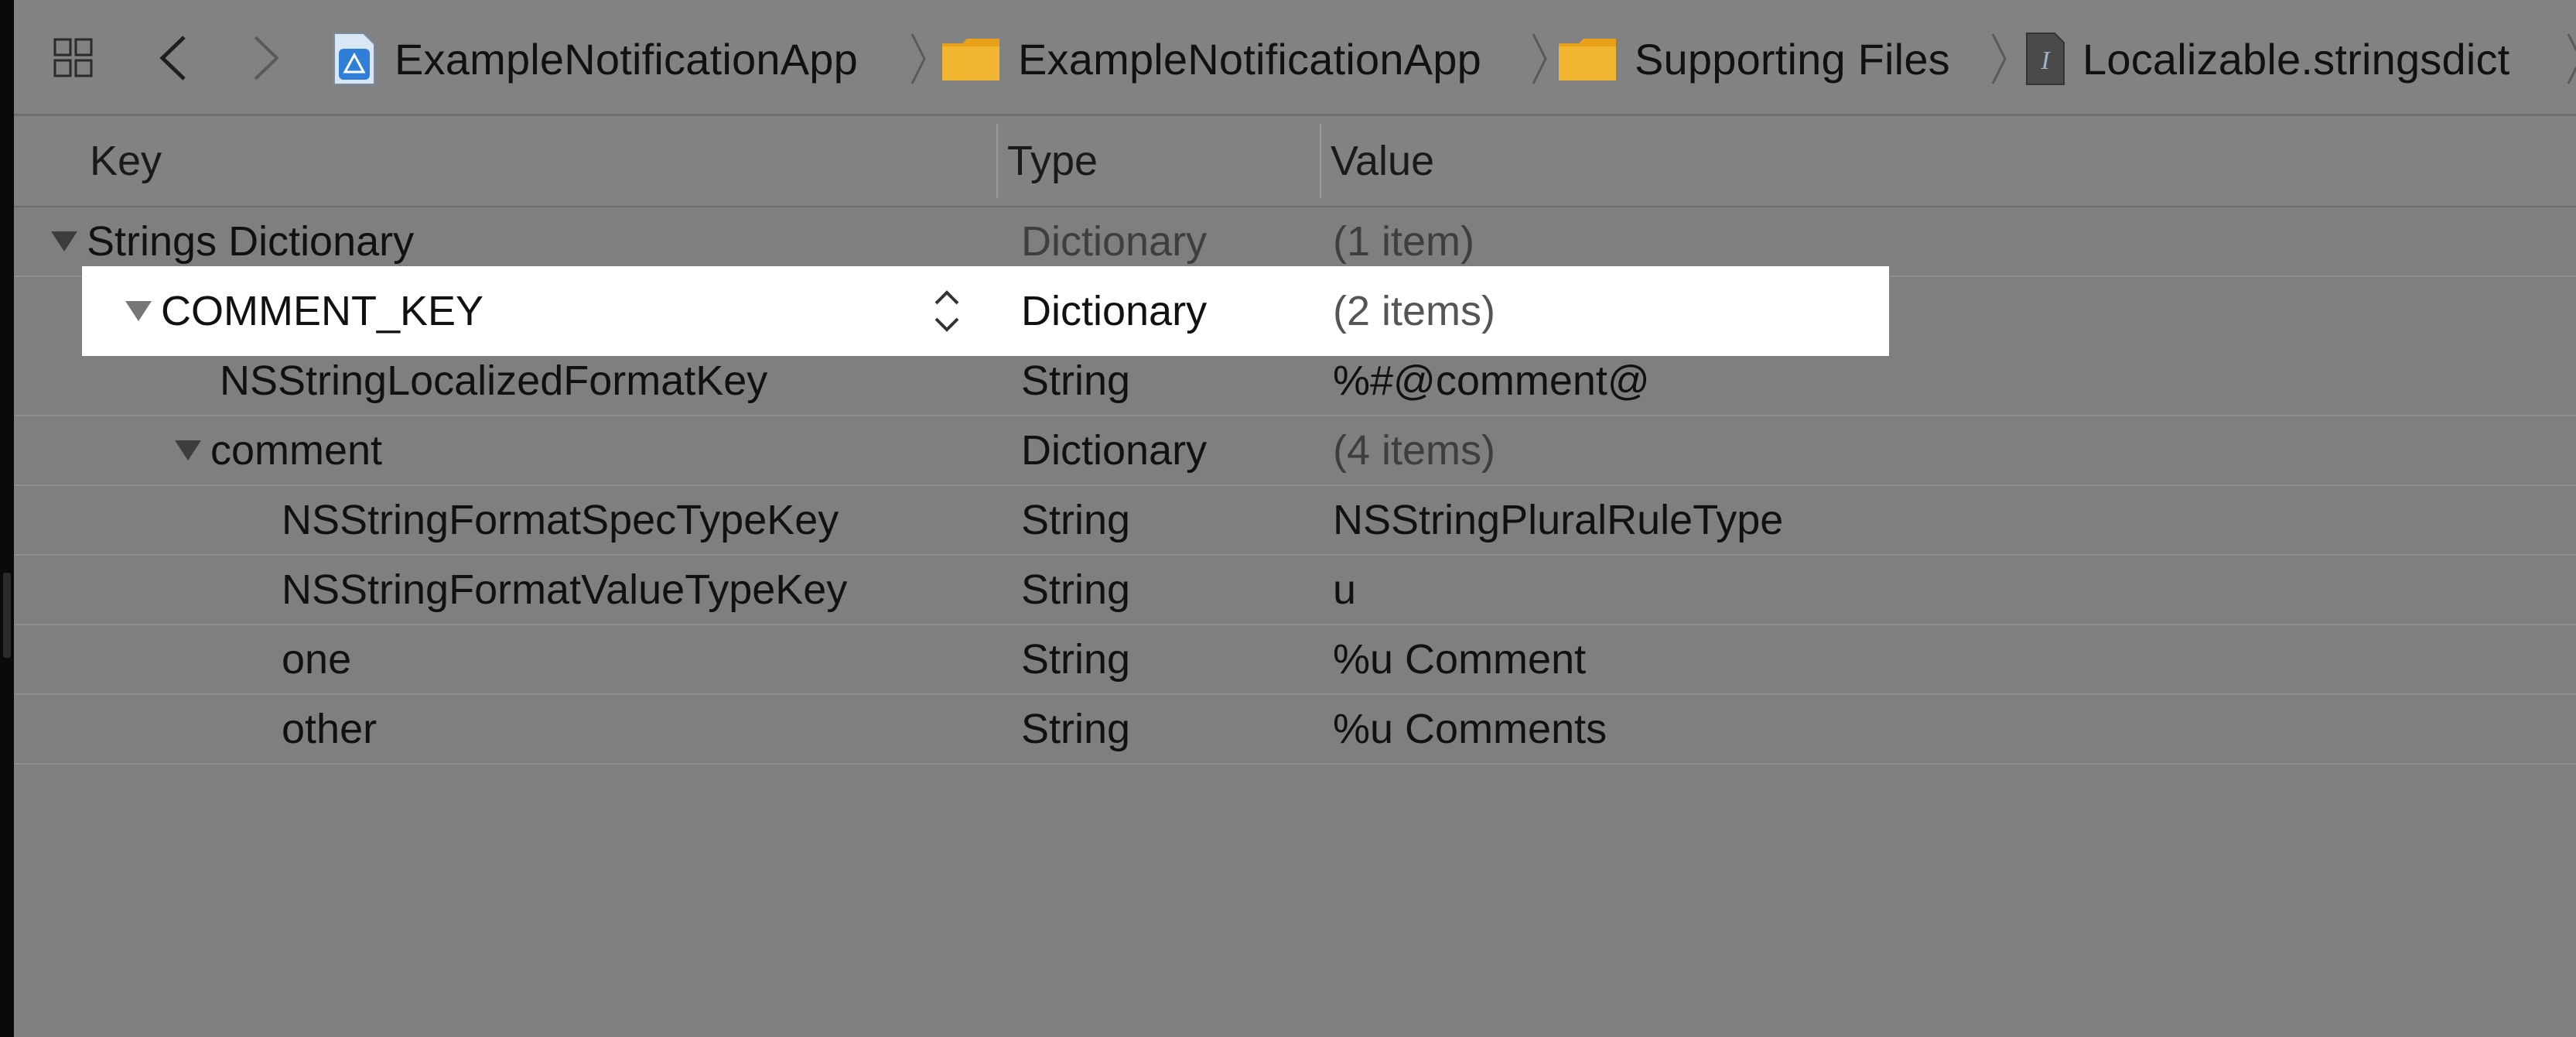 This screenshot has width=2576, height=1037. Describe the element at coordinates (1491, 381) in the screenshot. I see `value-cell: %#@comment@` at that location.